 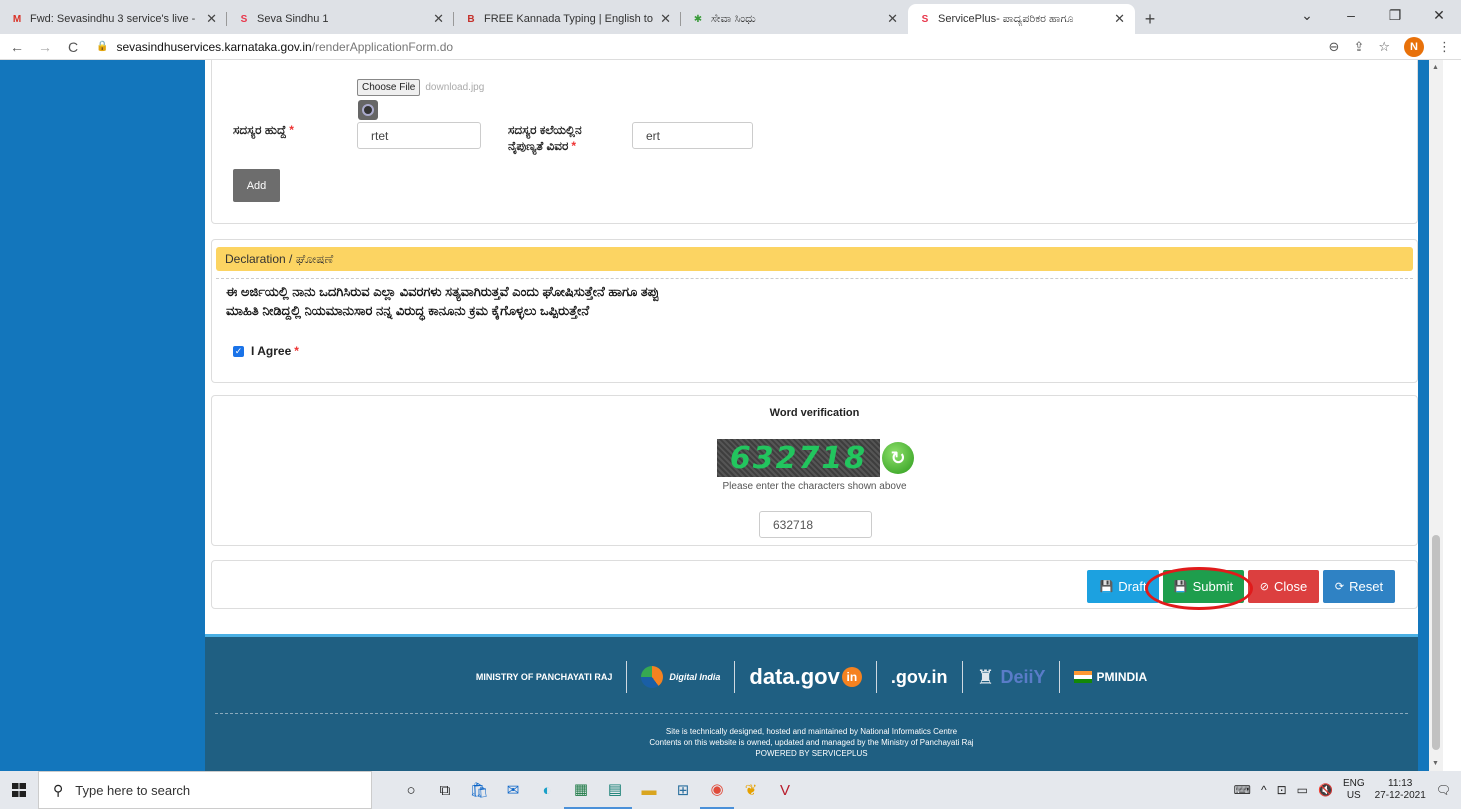 What do you see at coordinates (102, 46) in the screenshot?
I see `lock-icon: 🔒` at bounding box center [102, 46].